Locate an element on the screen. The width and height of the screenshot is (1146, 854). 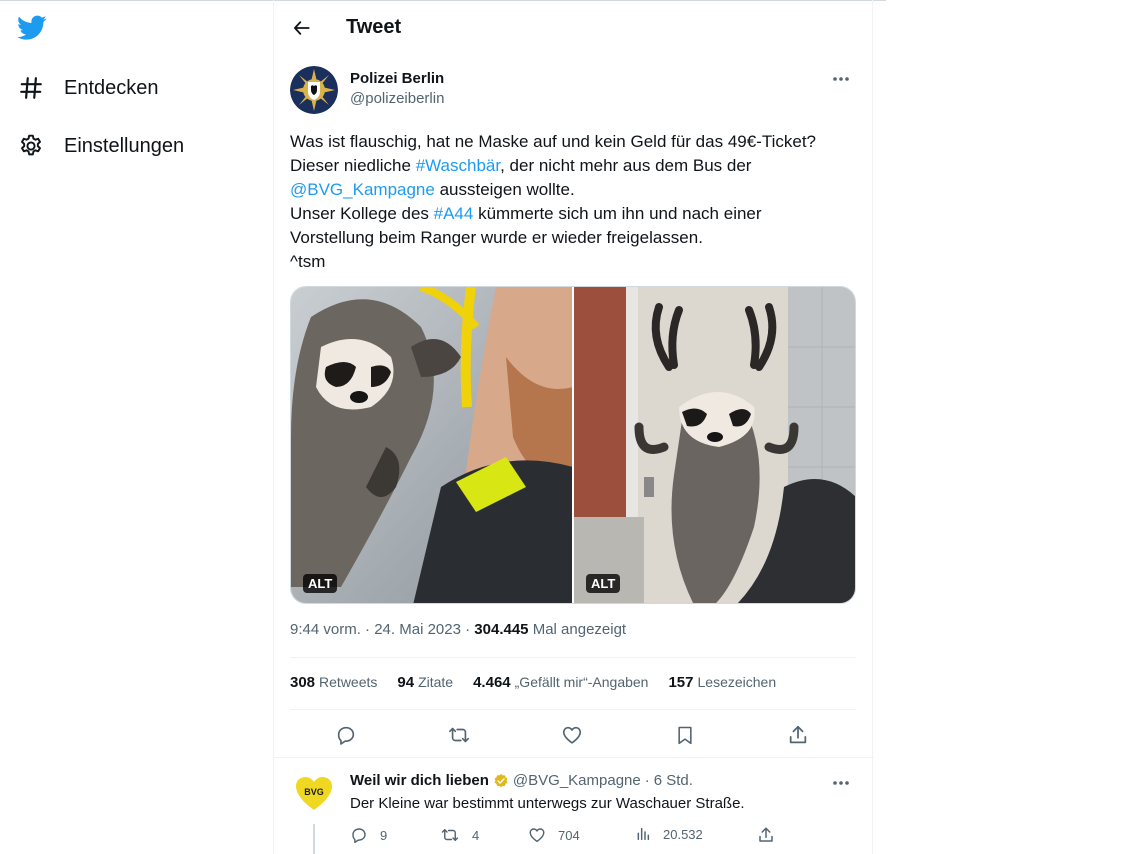
stat-label: Zitate is located at coordinates (436, 682).